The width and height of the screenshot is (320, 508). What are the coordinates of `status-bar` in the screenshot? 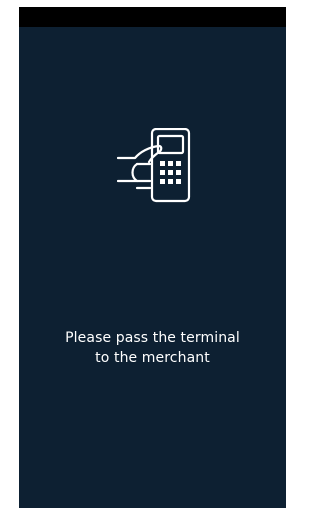 It's located at (152, 17).